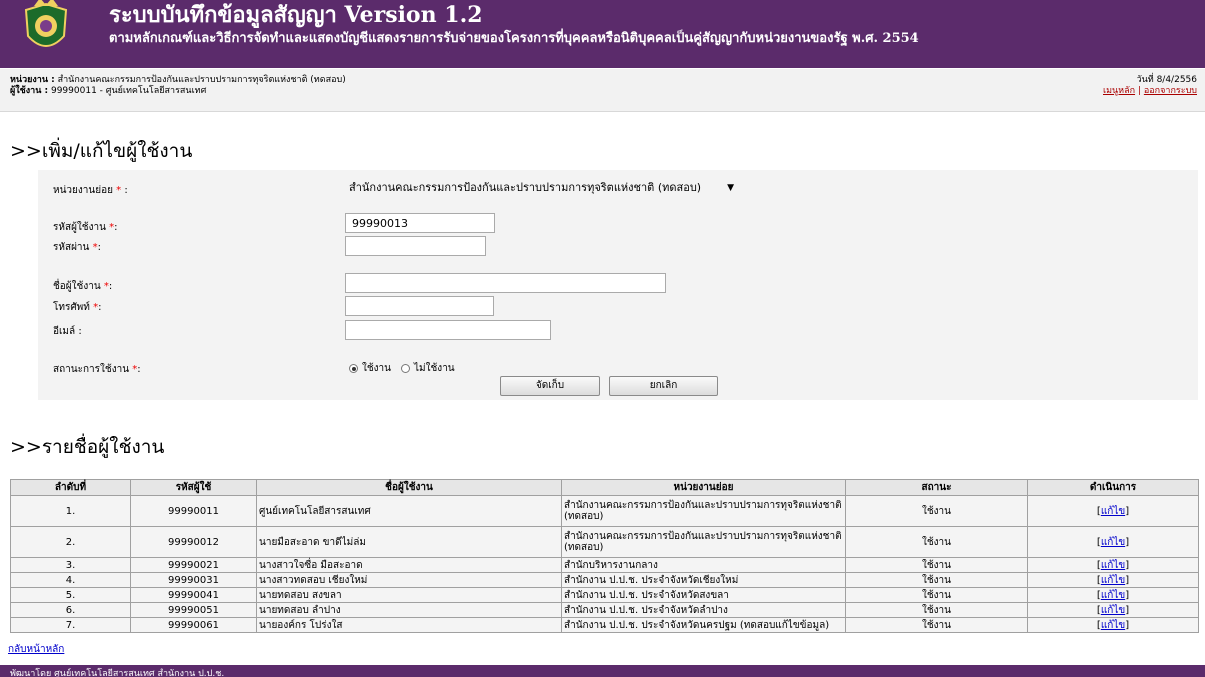  I want to click on status-radio-group: ใช้งาน ไม่ใช้งาน, so click(402, 368).